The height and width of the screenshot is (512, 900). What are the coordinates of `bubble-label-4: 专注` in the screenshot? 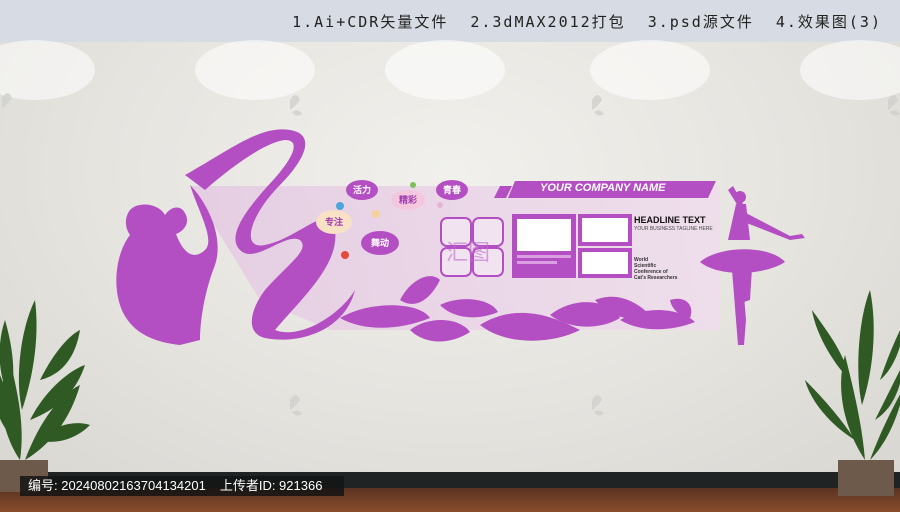 It's located at (334, 222).